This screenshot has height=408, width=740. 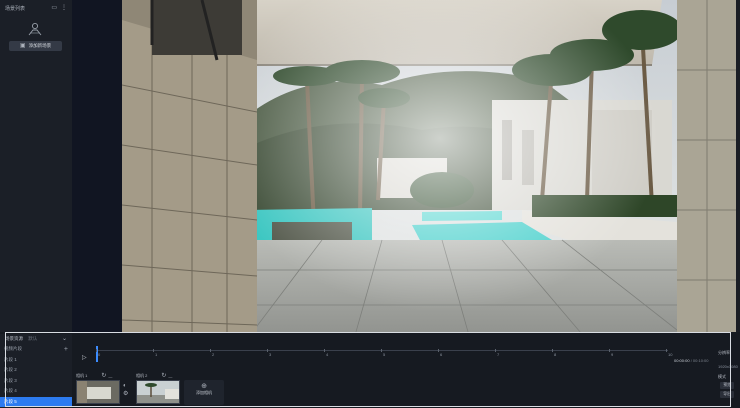 What do you see at coordinates (612, 354) in the screenshot?
I see `ruler-tick-label: 9` at bounding box center [612, 354].